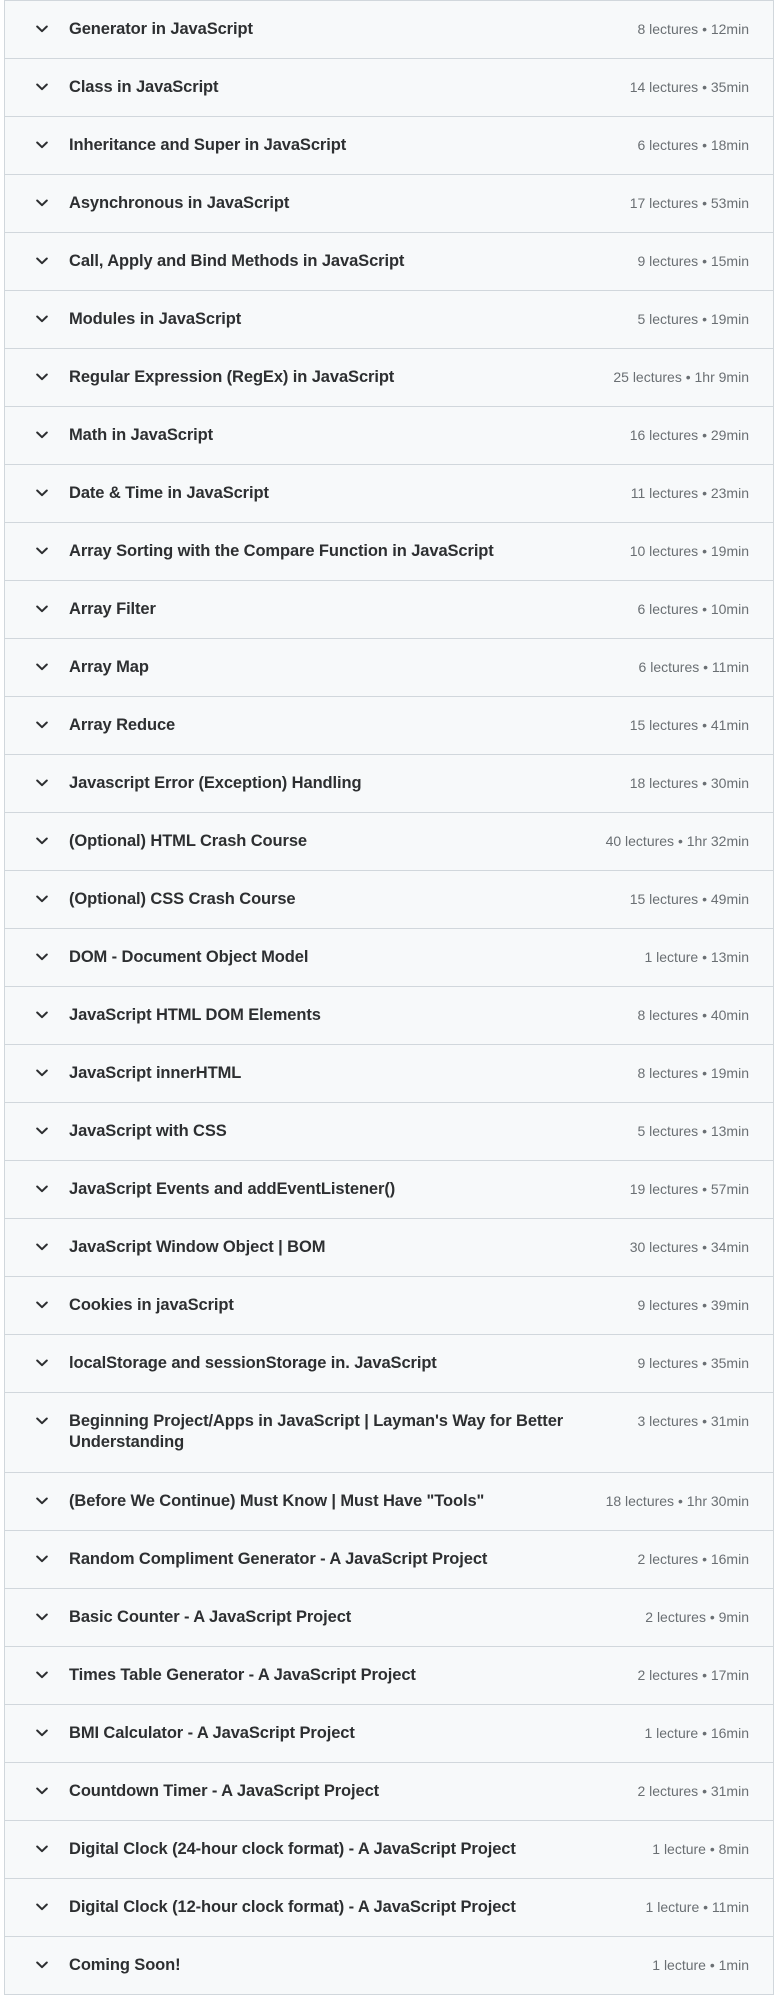 This screenshot has height=2012, width=780. What do you see at coordinates (357, 1617) in the screenshot?
I see `section-title: Basic Counter - A JavaScript Project` at bounding box center [357, 1617].